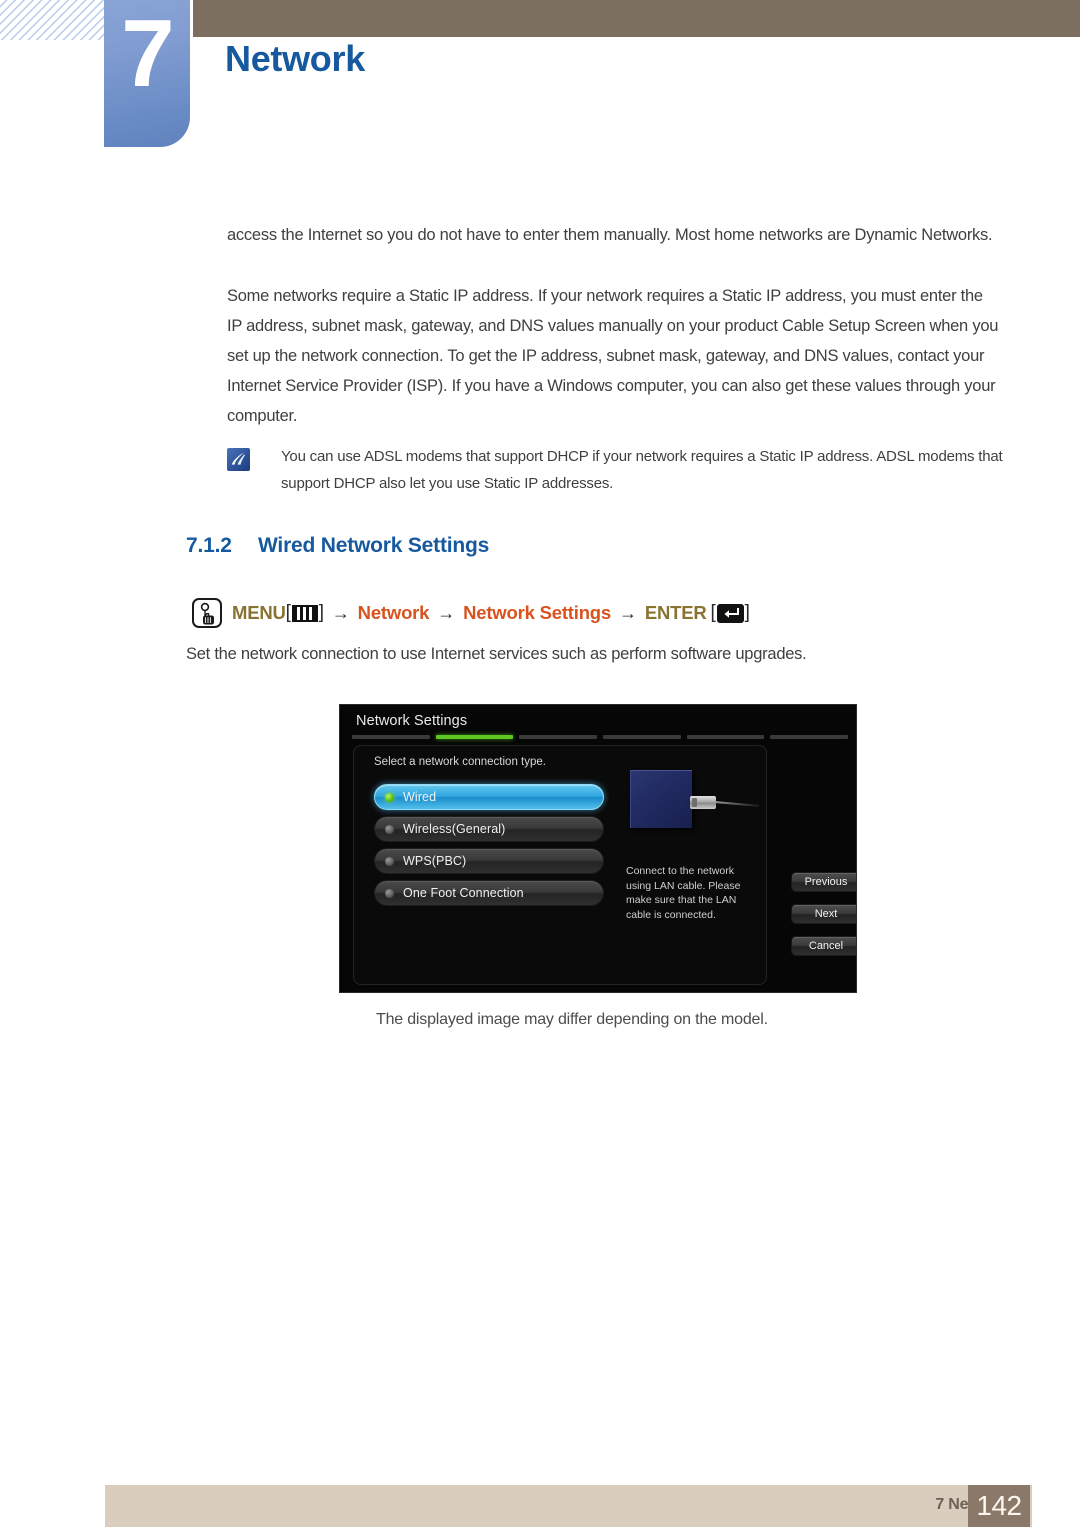 The height and width of the screenshot is (1527, 1080). I want to click on option-one-foot-connection: One Foot Connection, so click(489, 893).